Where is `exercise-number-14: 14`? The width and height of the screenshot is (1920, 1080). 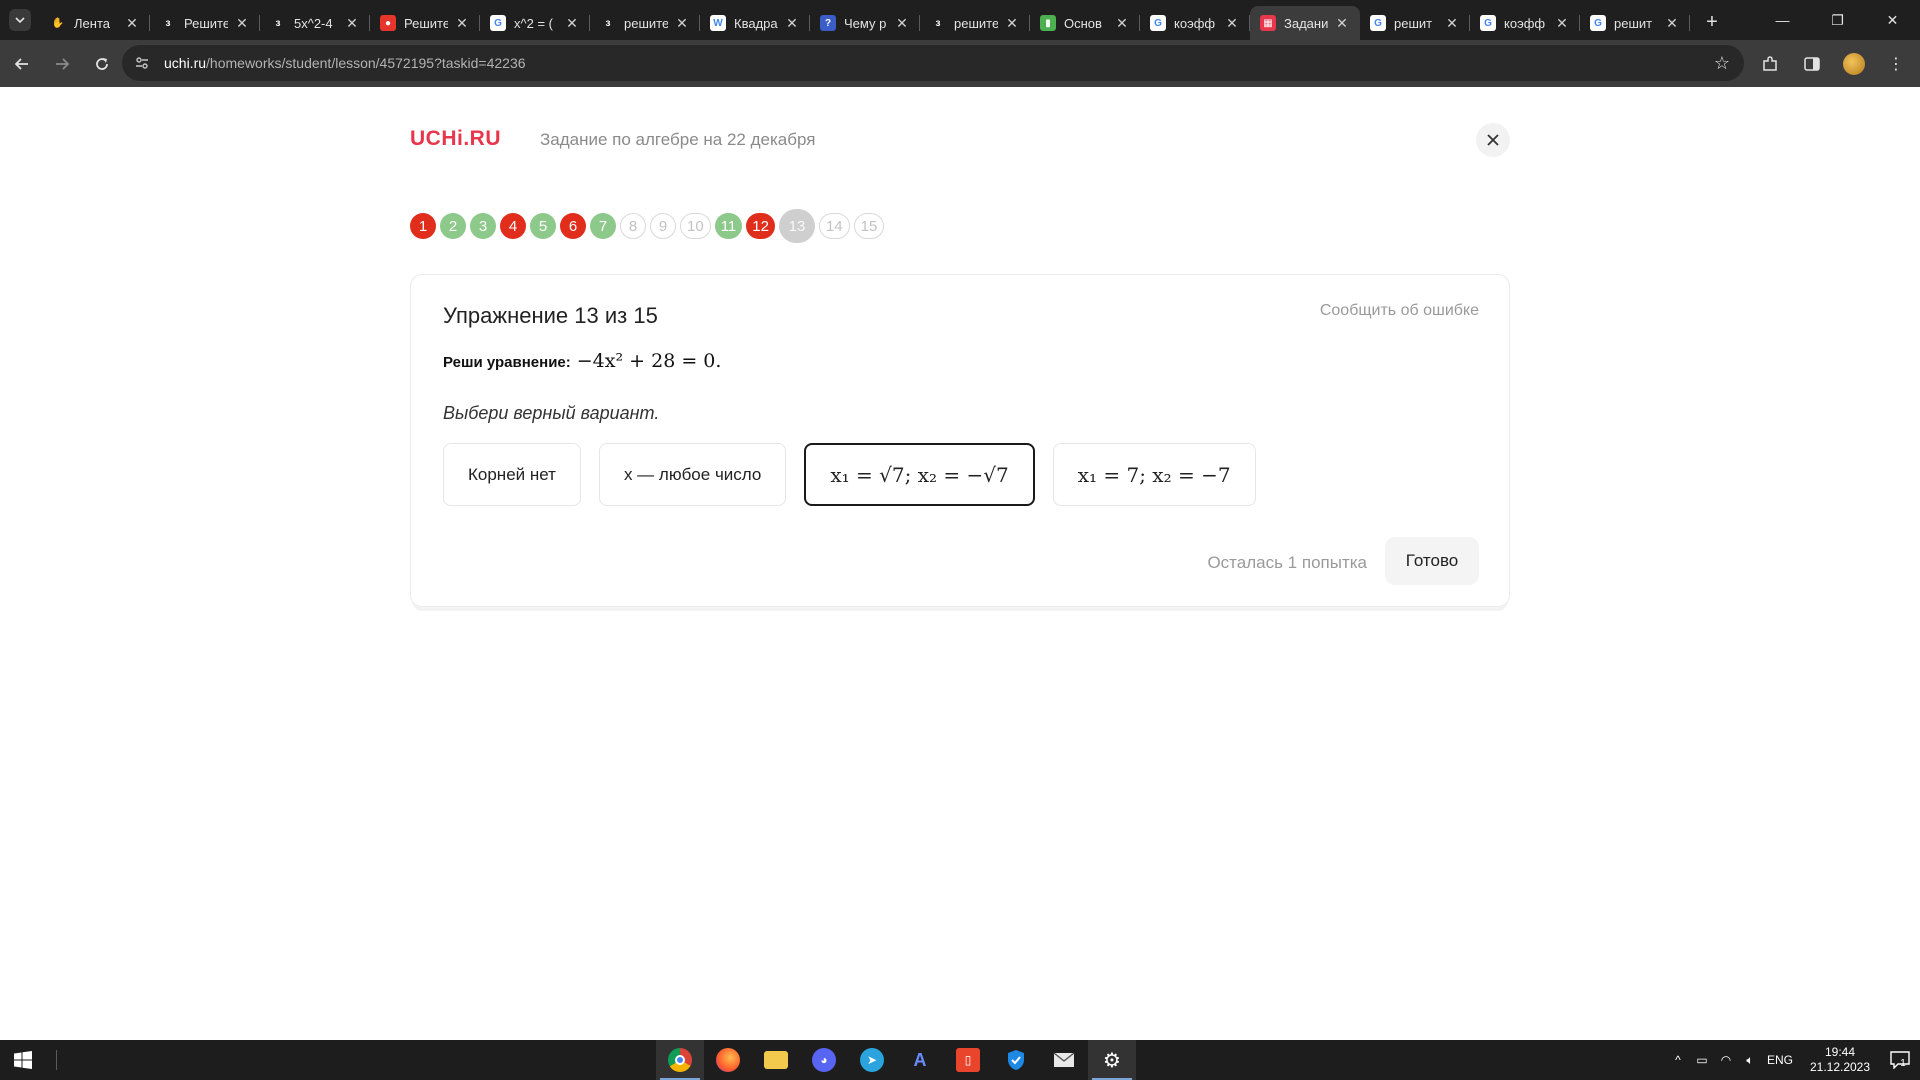 exercise-number-14: 14 is located at coordinates (834, 226).